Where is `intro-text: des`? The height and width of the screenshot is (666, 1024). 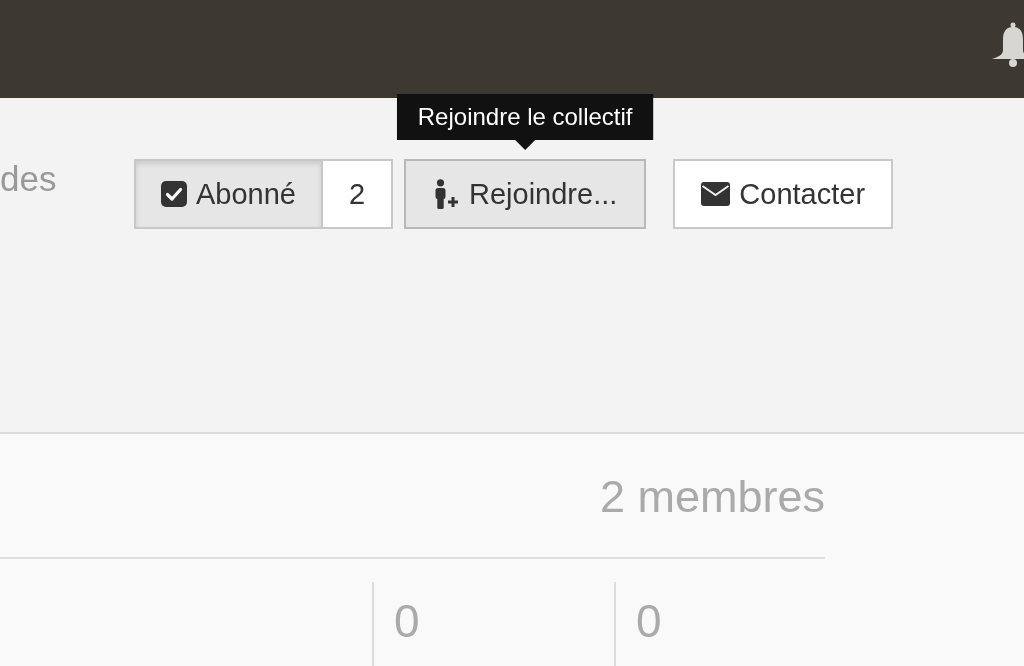
intro-text: des is located at coordinates (28, 178).